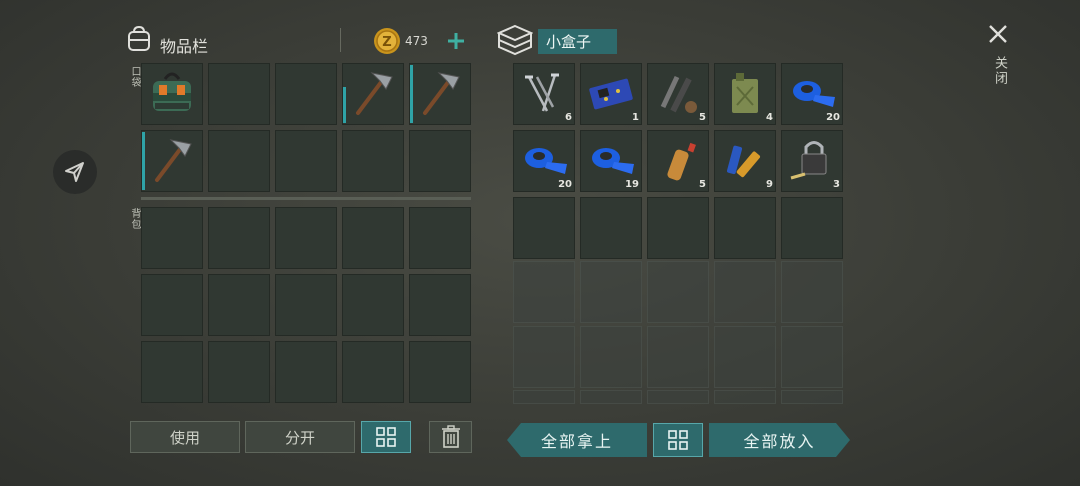 The height and width of the screenshot is (486, 1080). I want to click on batteries-icon, so click(743, 161).